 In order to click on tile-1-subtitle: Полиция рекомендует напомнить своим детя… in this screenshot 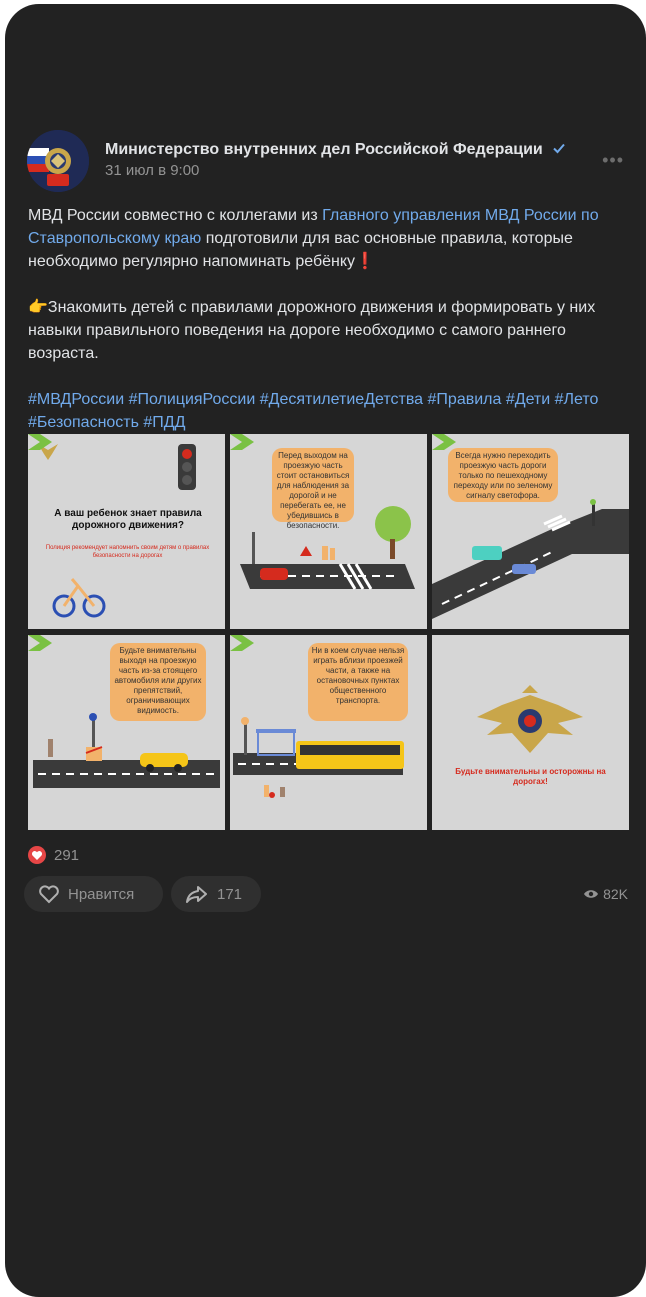, I will do `click(127, 552)`.